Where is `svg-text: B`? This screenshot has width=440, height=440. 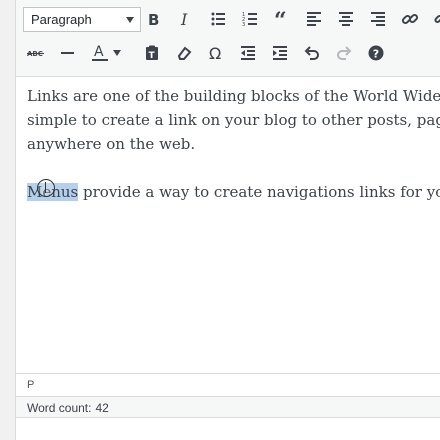
svg-text: B is located at coordinates (153, 19).